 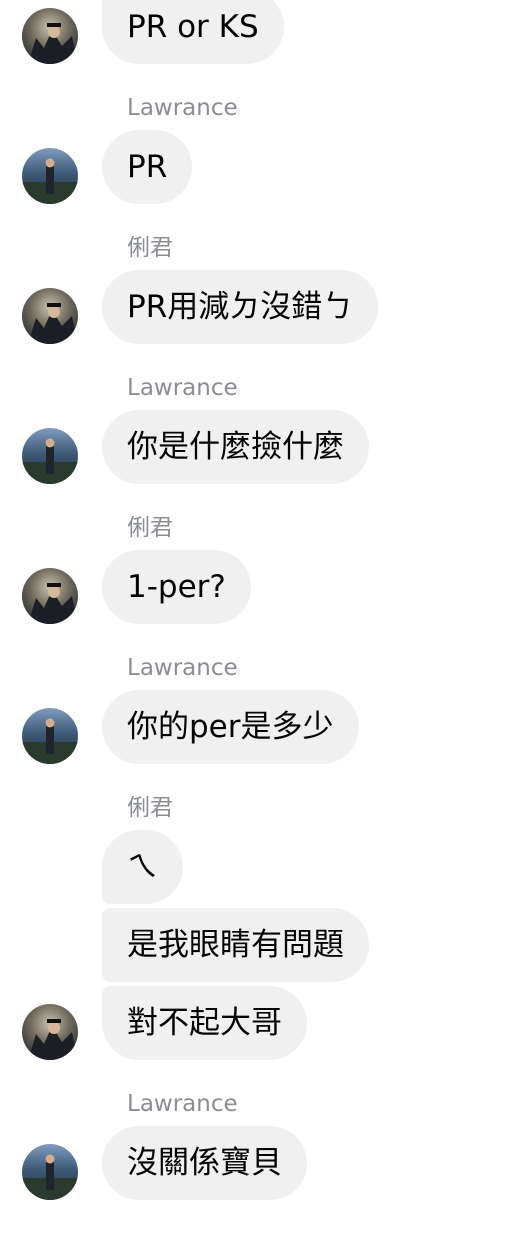 What do you see at coordinates (230, 727) in the screenshot?
I see `message-bubble: 你的per是多少` at bounding box center [230, 727].